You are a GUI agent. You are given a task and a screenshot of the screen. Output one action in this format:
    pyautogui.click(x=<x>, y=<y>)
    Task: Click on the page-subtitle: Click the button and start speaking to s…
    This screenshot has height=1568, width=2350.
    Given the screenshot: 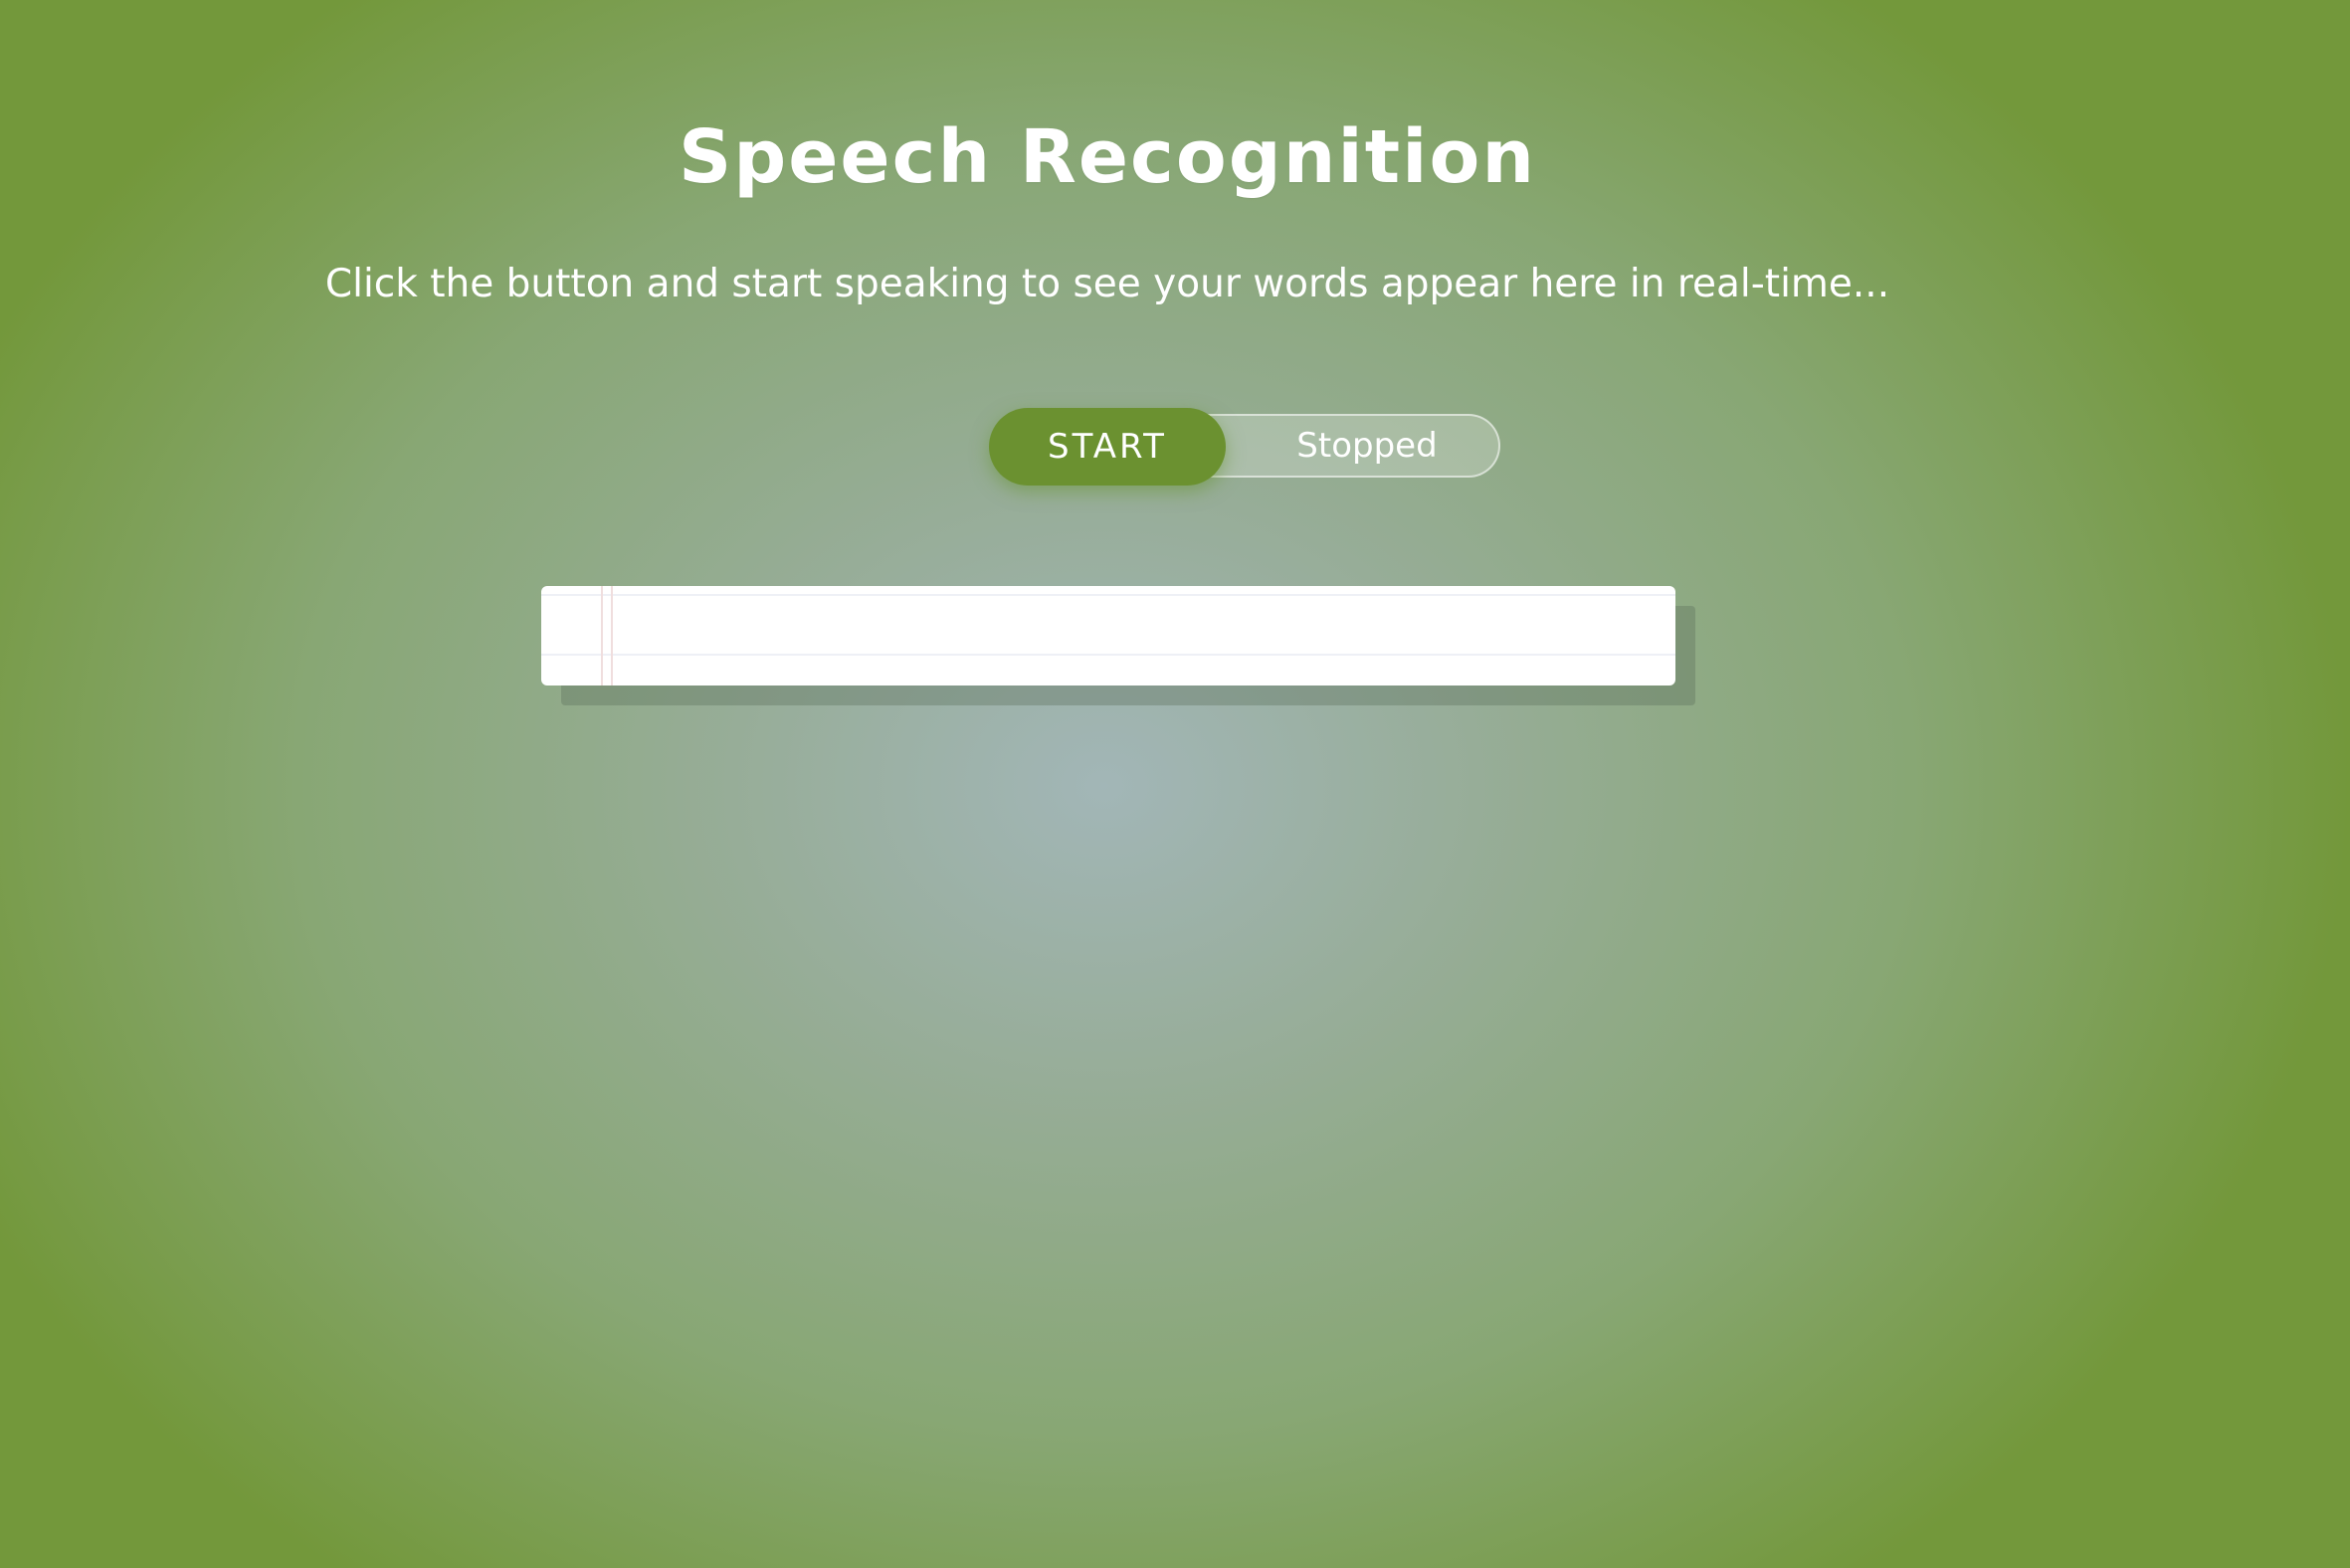 What is the action you would take?
    pyautogui.click(x=1107, y=284)
    